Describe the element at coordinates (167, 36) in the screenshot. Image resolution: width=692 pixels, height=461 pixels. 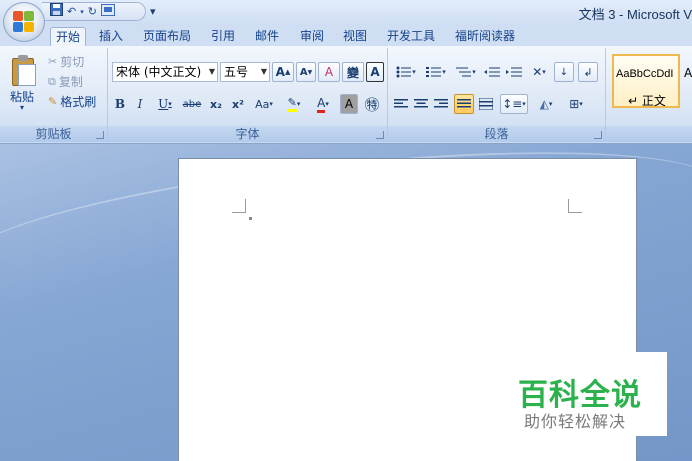
I see `tab-page-layout: 页面布局` at that location.